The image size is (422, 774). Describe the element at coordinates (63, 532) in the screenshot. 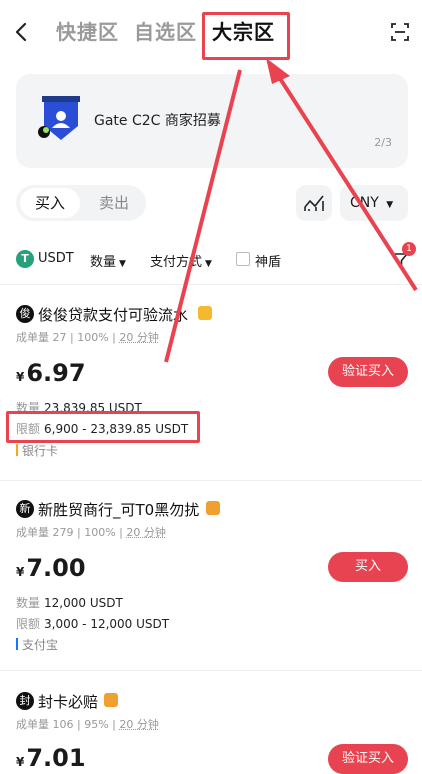

I see `orders-count: 279` at that location.